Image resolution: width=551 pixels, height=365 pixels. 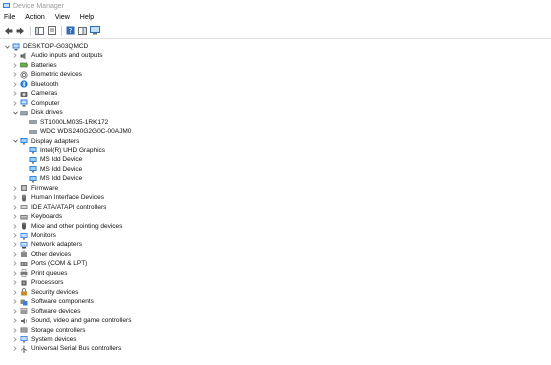 I want to click on tree-category-display-adapters: Display adapters, so click(x=45, y=141).